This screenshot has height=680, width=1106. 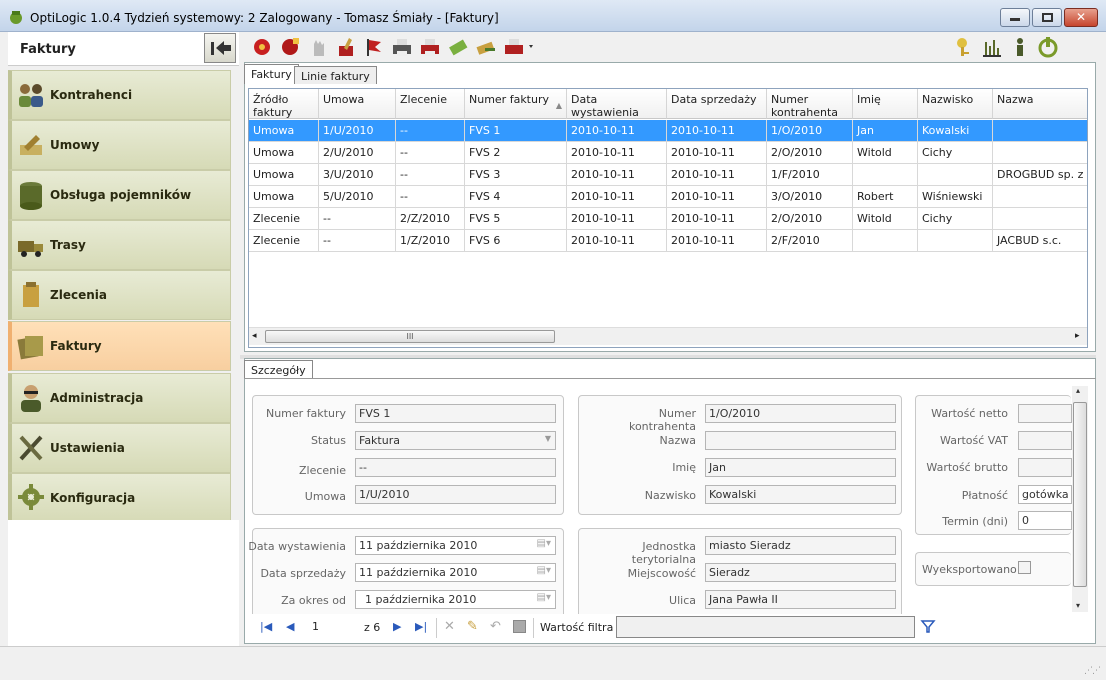 What do you see at coordinates (318, 47) in the screenshot?
I see `hand-icon` at bounding box center [318, 47].